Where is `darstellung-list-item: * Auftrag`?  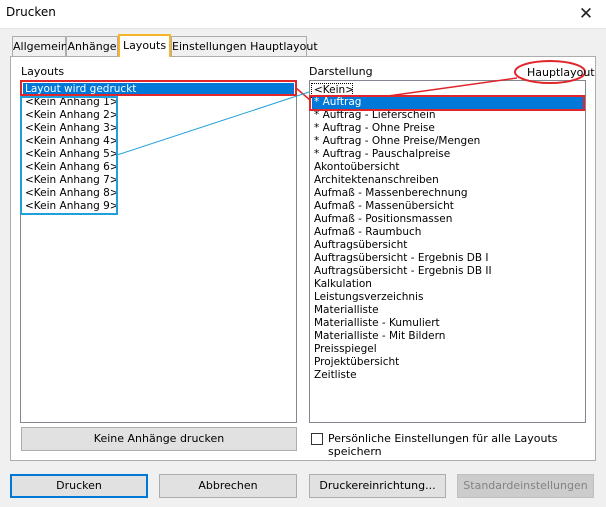 darstellung-list-item: * Auftrag is located at coordinates (447, 102).